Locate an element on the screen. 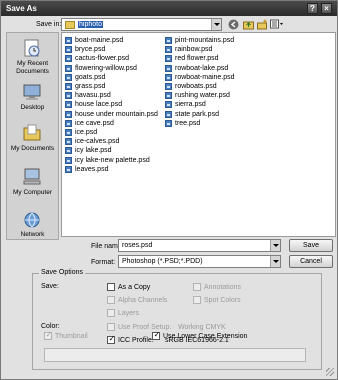 This screenshot has height=380, width=338. save-in-dropdown: hiphoto is located at coordinates (141, 24).